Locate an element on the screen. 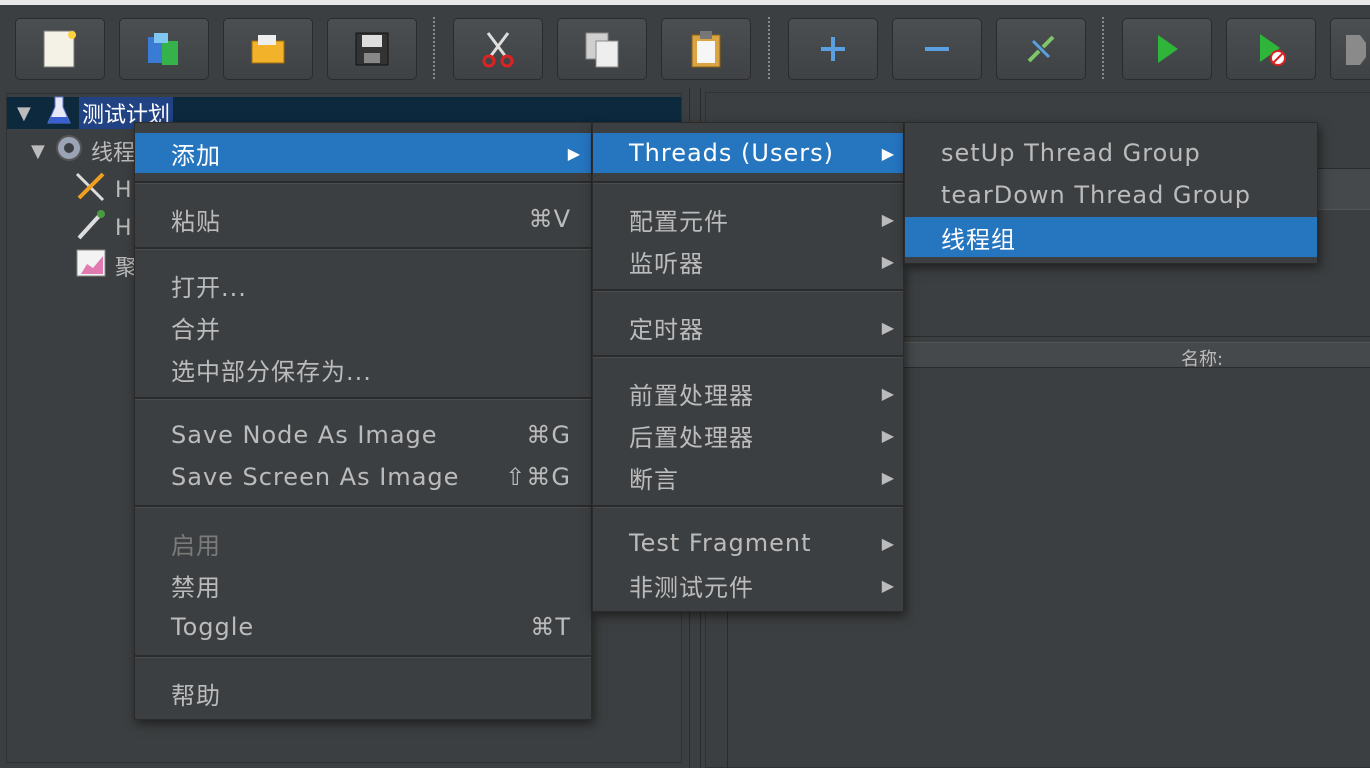 This screenshot has height=768, width=1370. tree-node-http-defaults: H is located at coordinates (102, 189).